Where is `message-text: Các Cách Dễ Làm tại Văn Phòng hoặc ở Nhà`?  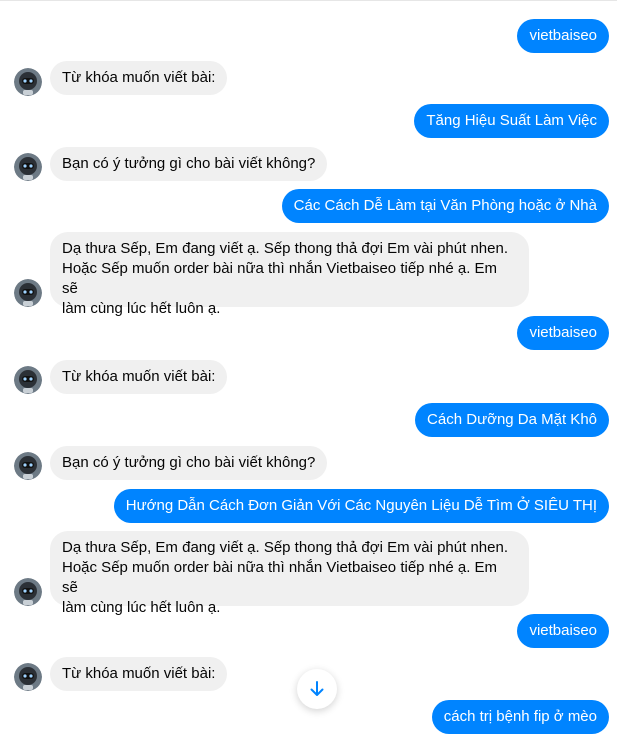
message-text: Các Cách Dễ Làm tại Văn Phòng hoặc ở Nhà is located at coordinates (445, 205).